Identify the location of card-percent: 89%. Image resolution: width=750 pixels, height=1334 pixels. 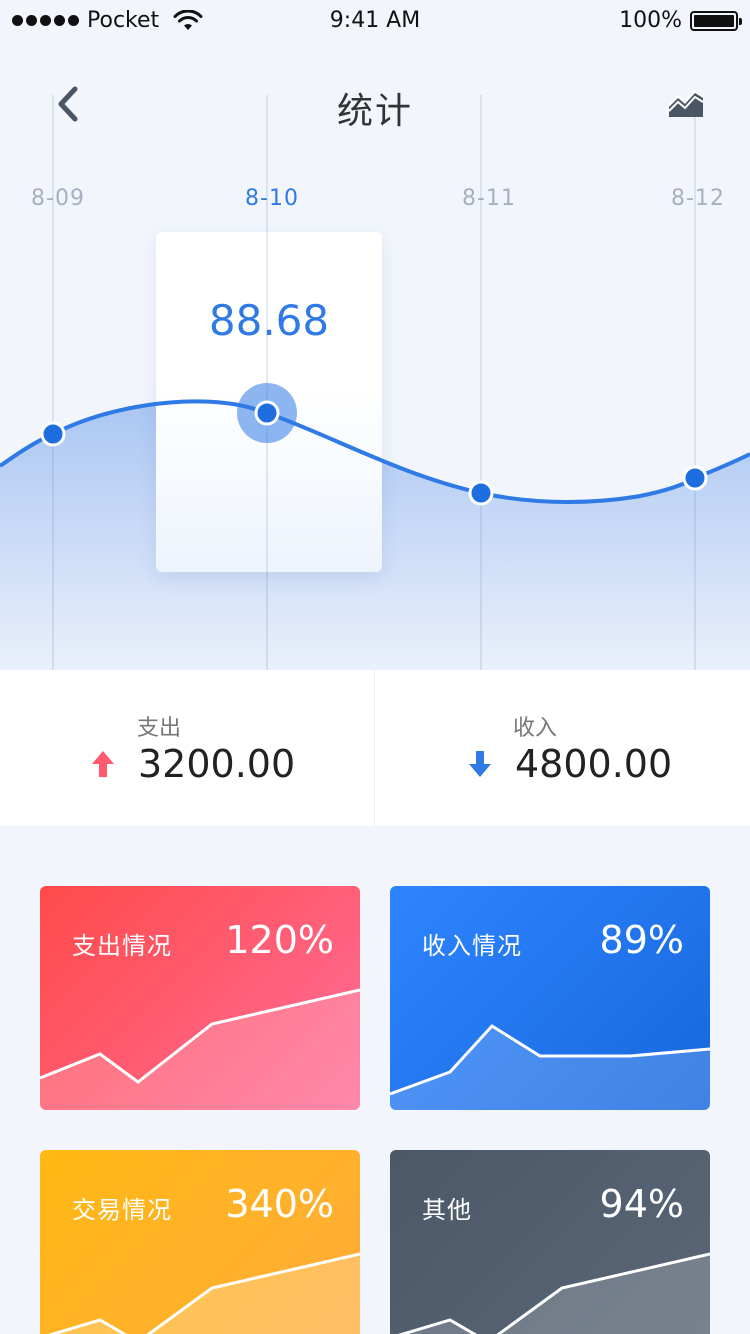
(641, 940).